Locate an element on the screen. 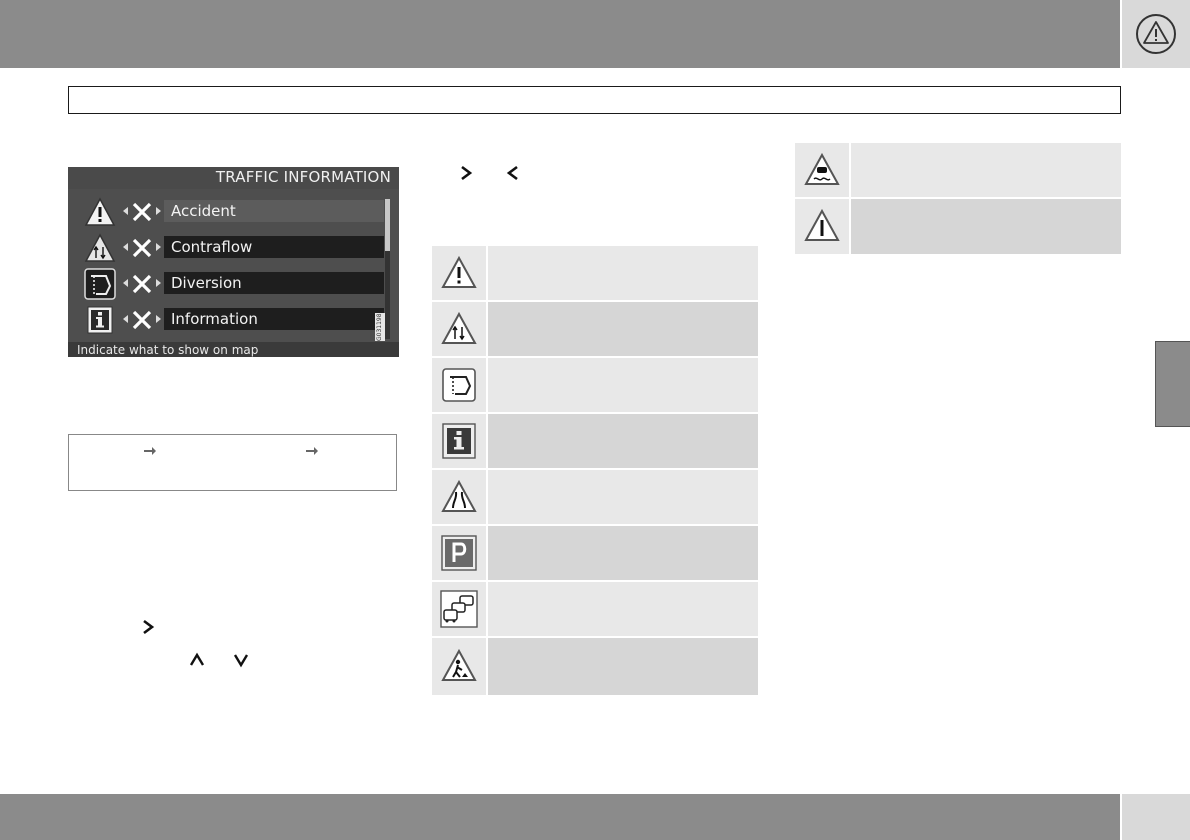 The width and height of the screenshot is (1190, 840). chevron-up-icon is located at coordinates (197, 659).